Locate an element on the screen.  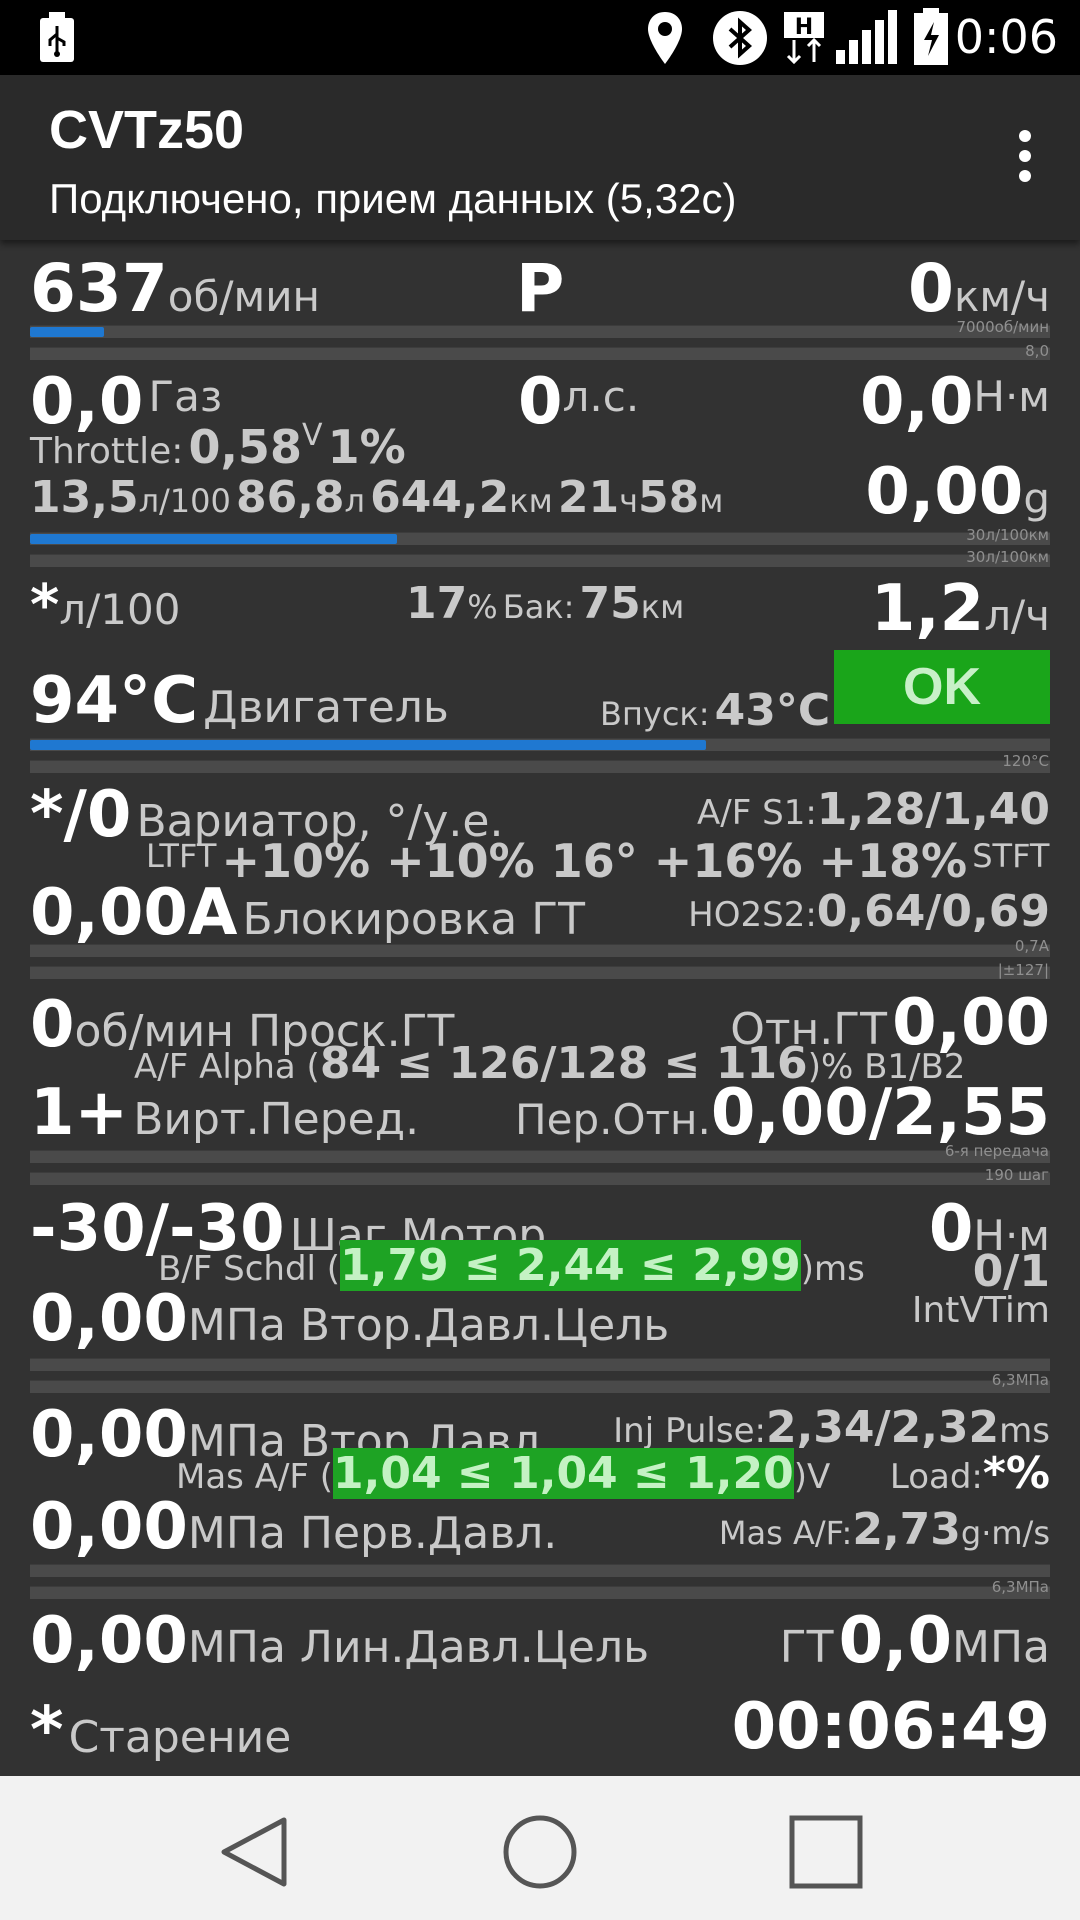
fuel-used-value: 86,8 is located at coordinates (290, 497).